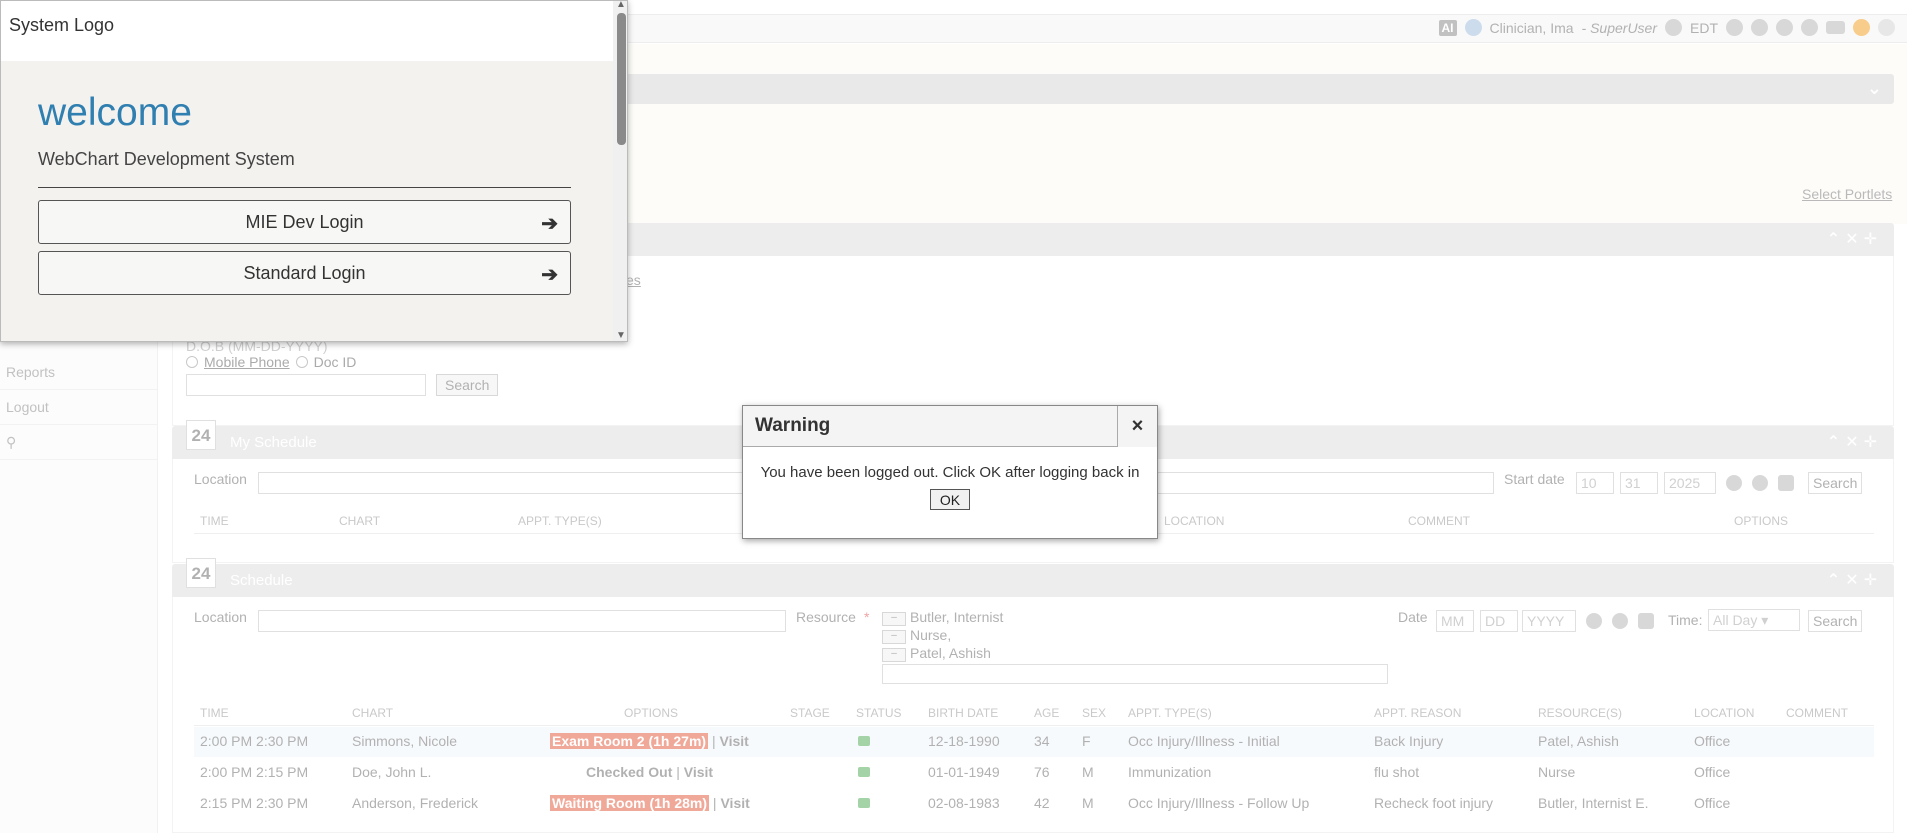 The image size is (1907, 833). What do you see at coordinates (1835, 27) in the screenshot?
I see `keyboard-icon` at bounding box center [1835, 27].